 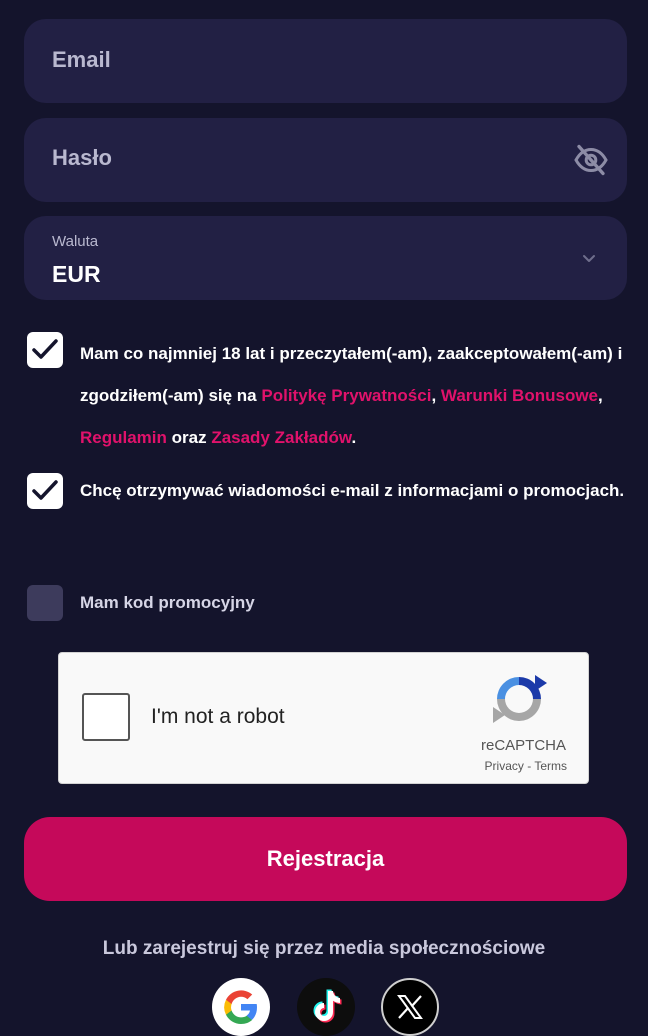 What do you see at coordinates (346, 395) in the screenshot?
I see `privacy-policy-link: Politykę Prywatności` at bounding box center [346, 395].